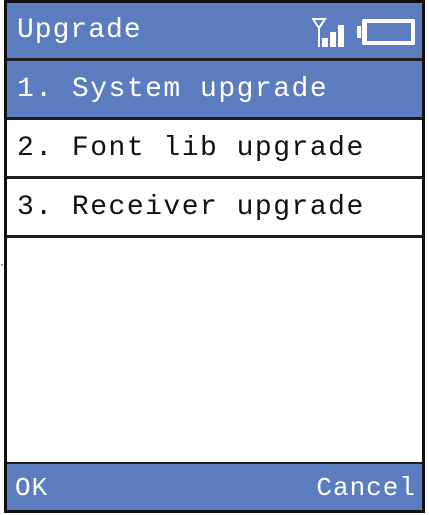 This screenshot has width=429, height=515. I want to click on menu-item-label: 2. Font lib upgrade, so click(191, 148).